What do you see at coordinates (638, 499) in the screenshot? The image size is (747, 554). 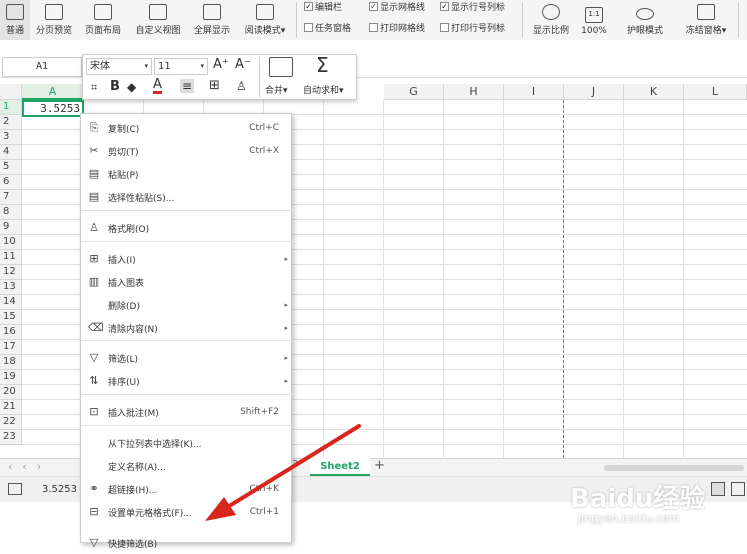 I see `watermark-logo: Baidu经验` at bounding box center [638, 499].